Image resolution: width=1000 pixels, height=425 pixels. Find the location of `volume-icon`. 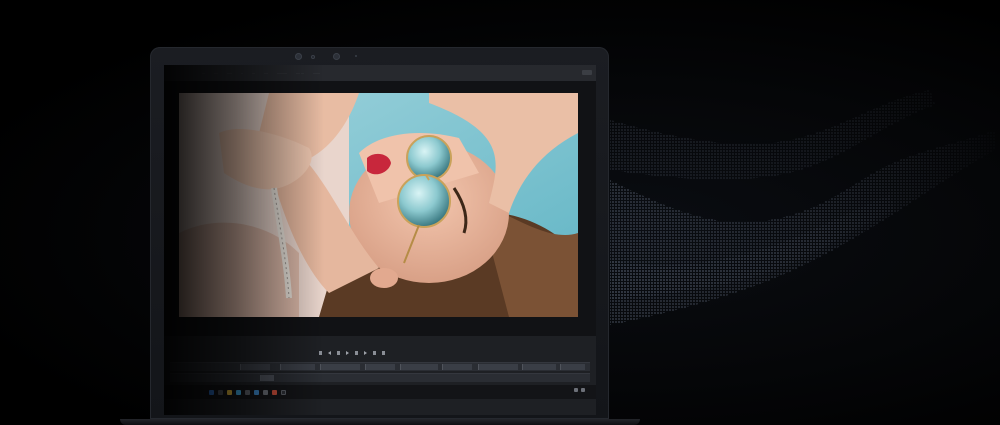

volume-icon is located at coordinates (583, 390).